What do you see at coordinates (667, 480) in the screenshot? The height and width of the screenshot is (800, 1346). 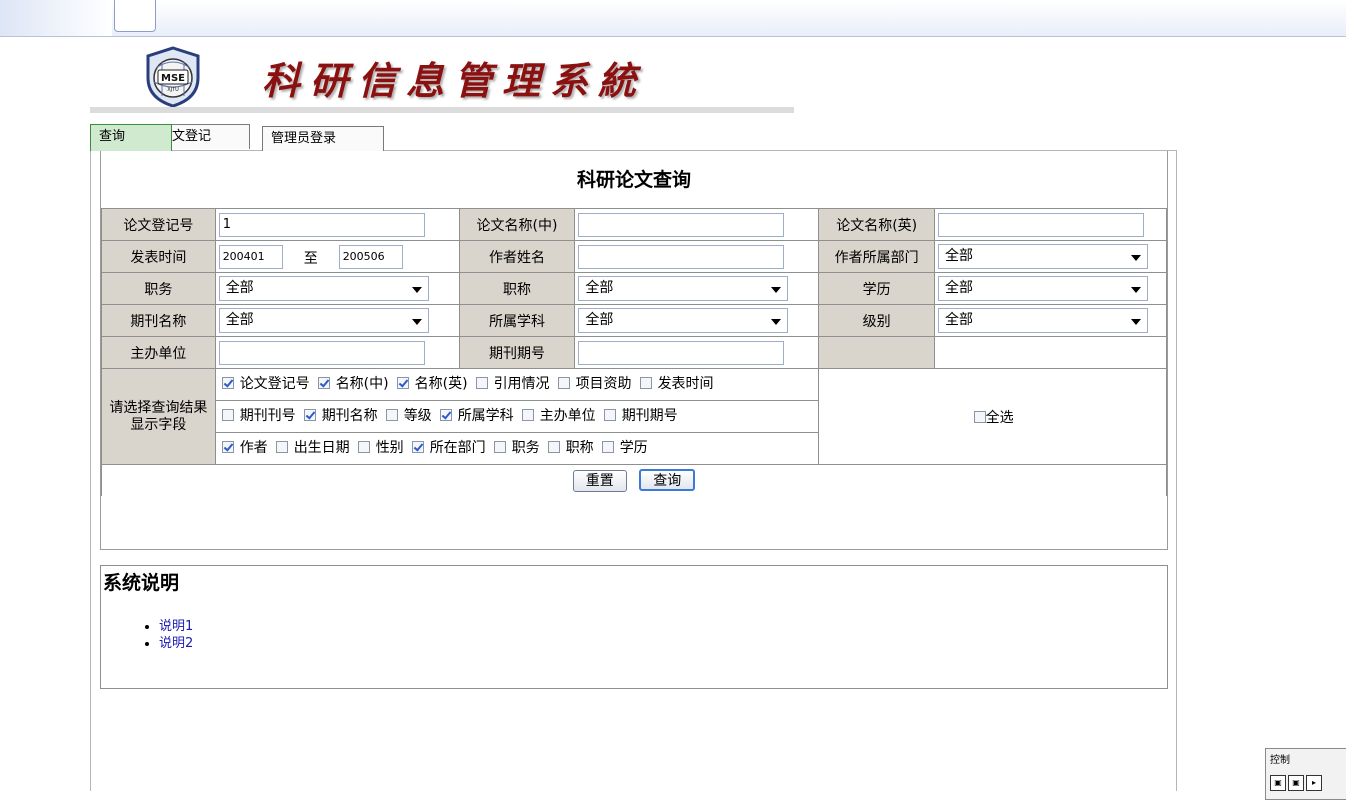 I see `search-button: 查询` at bounding box center [667, 480].